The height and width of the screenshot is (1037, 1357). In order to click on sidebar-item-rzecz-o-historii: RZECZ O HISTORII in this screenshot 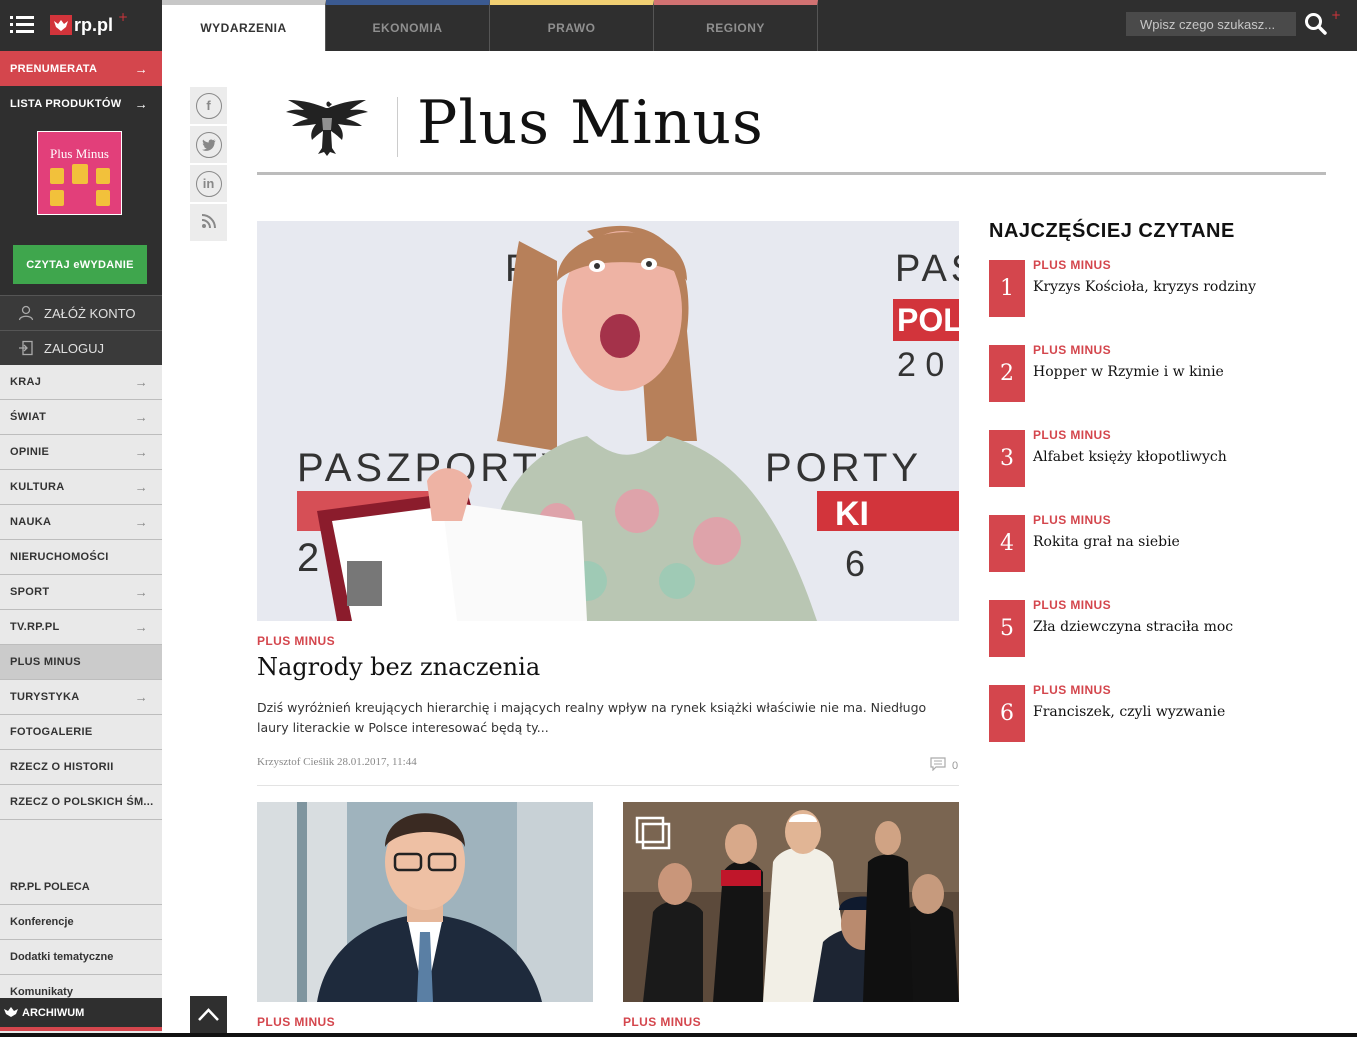, I will do `click(81, 767)`.